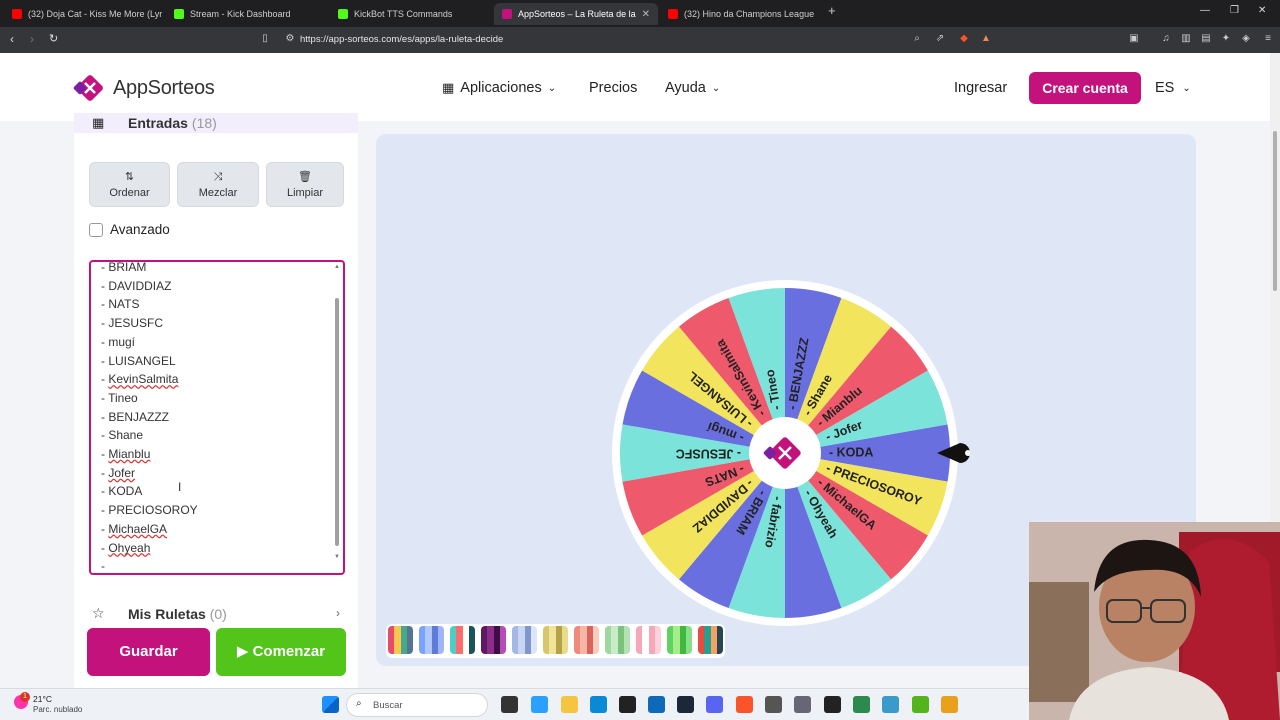  What do you see at coordinates (218, 193) in the screenshot?
I see `shuffle-label: Mezclar` at bounding box center [218, 193].